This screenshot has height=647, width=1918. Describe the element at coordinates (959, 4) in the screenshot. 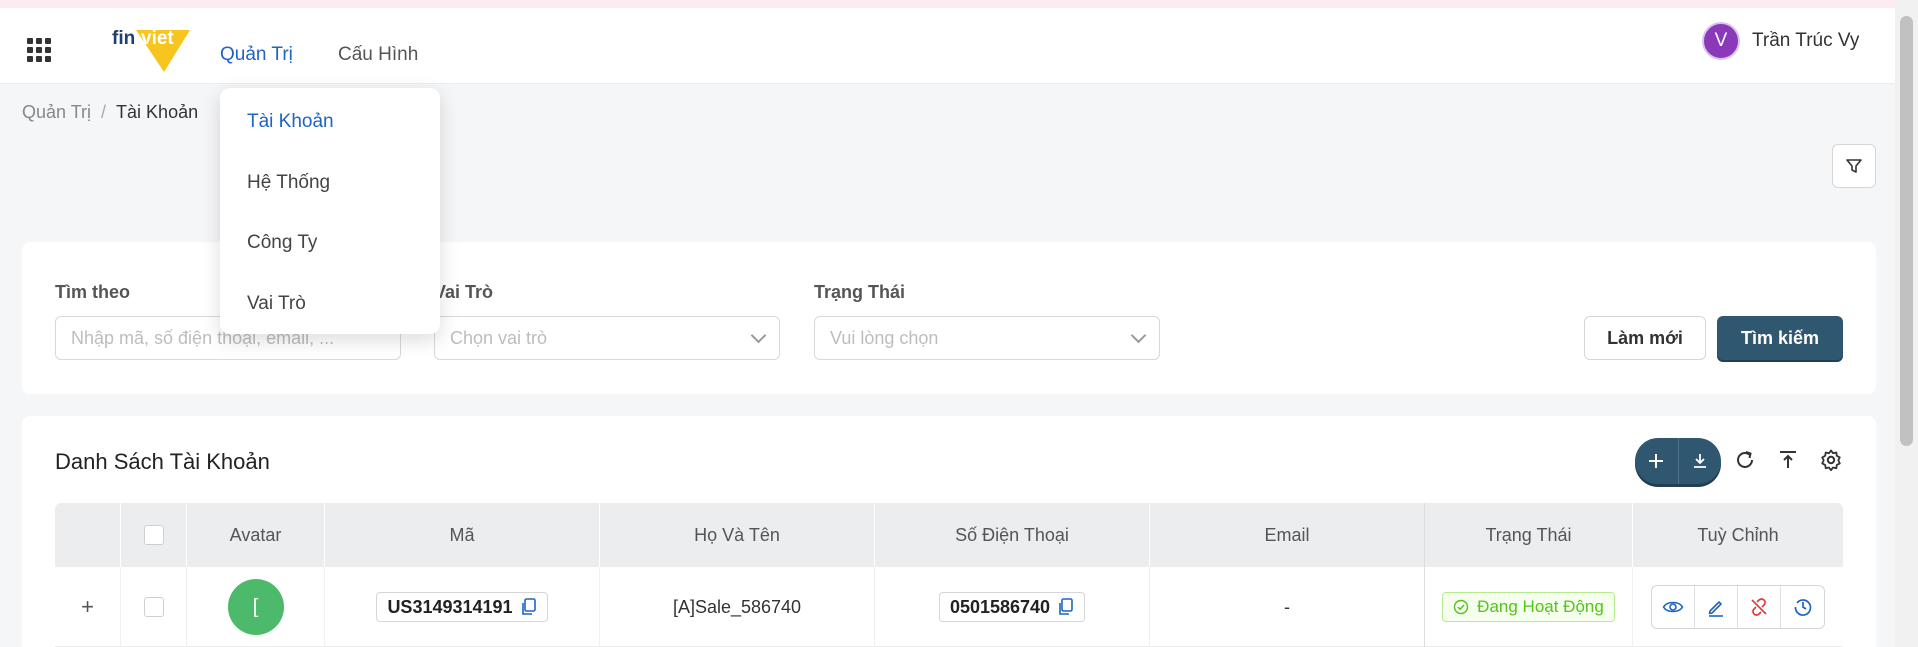

I see `top-accent-stripe` at that location.